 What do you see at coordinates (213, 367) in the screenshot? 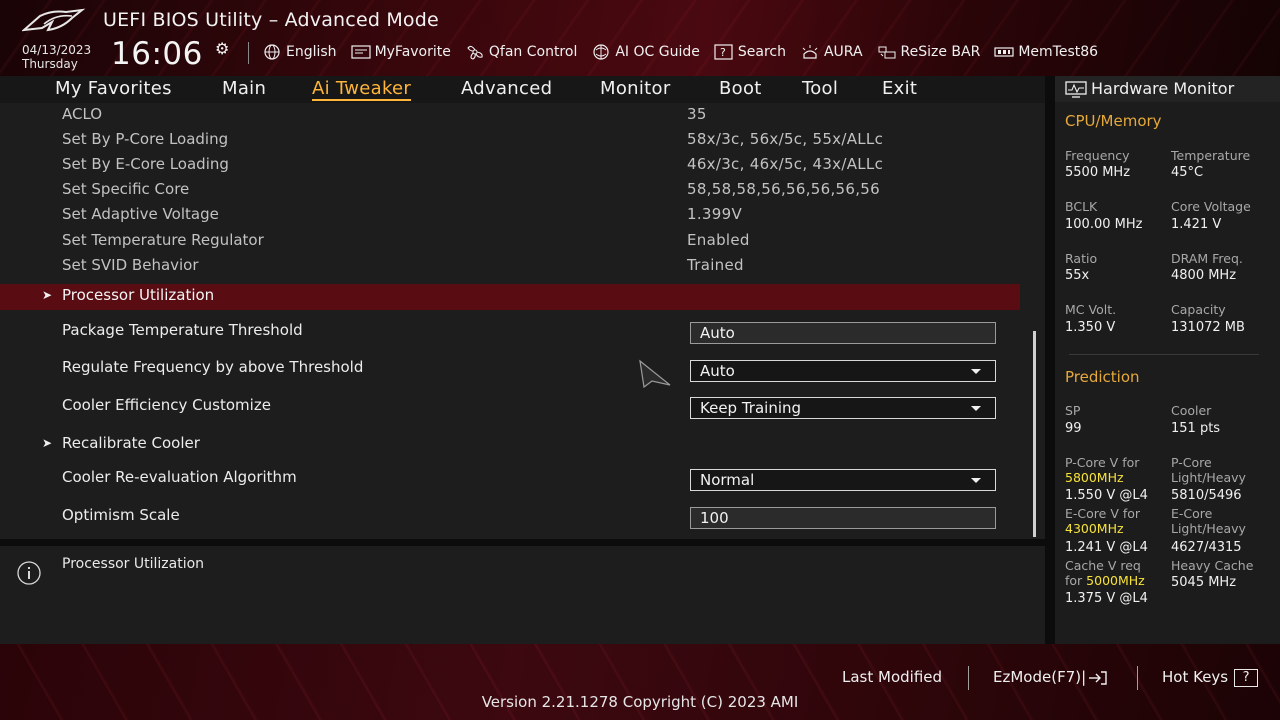
I see `setting-label: Regulate Frequency by above Threshold` at bounding box center [213, 367].